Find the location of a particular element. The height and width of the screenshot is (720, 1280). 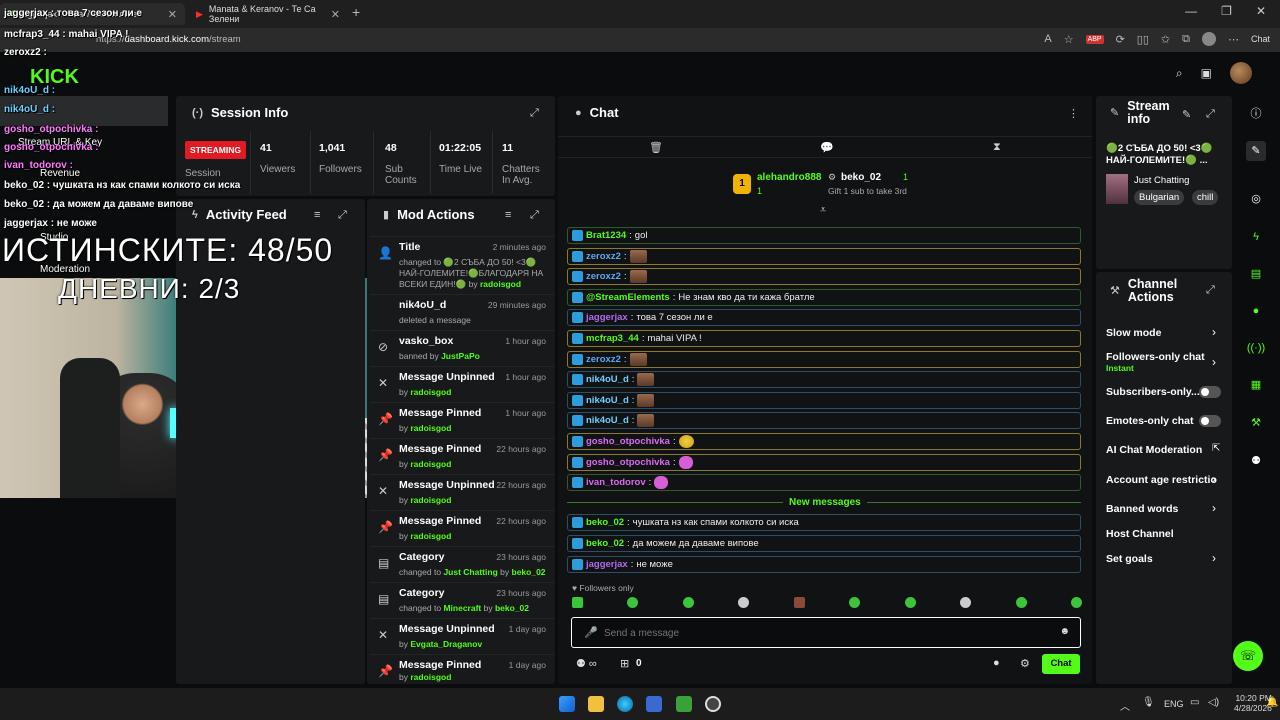

chat-message: beko_02: да можем да даваме випове is located at coordinates (824, 543).